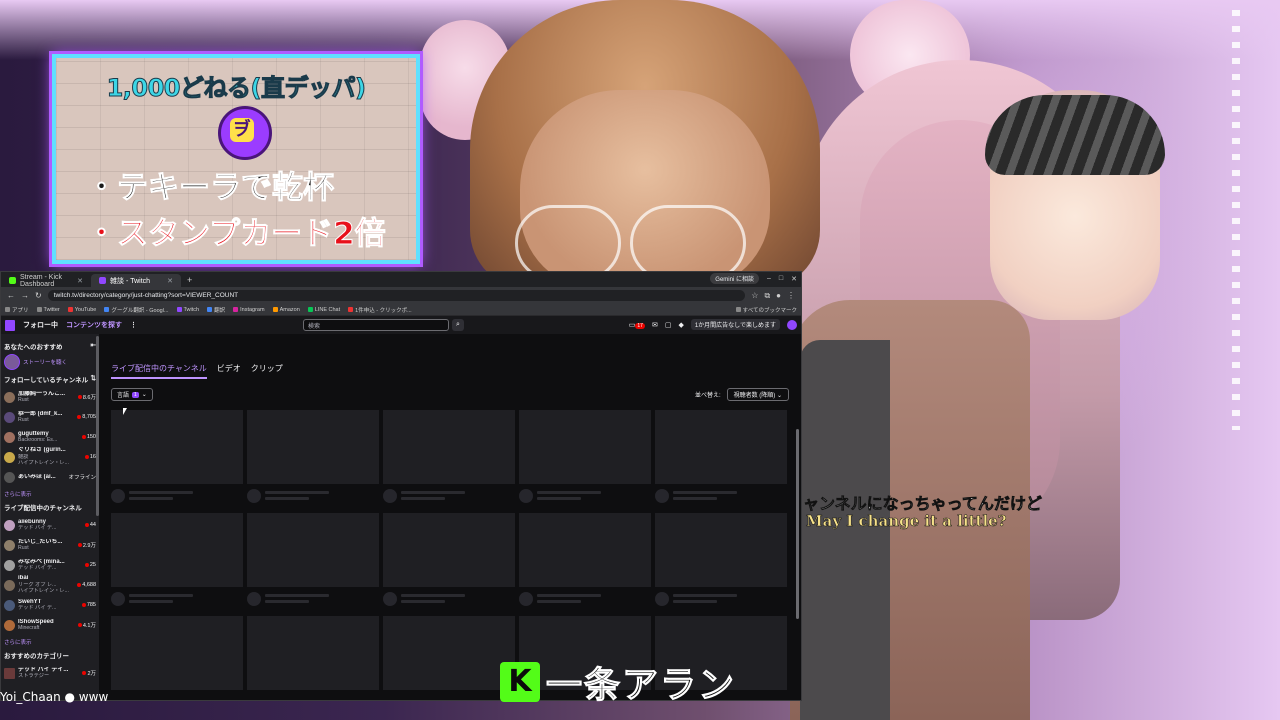  I want to click on nav-browse: コンテンツを探す, so click(94, 325).